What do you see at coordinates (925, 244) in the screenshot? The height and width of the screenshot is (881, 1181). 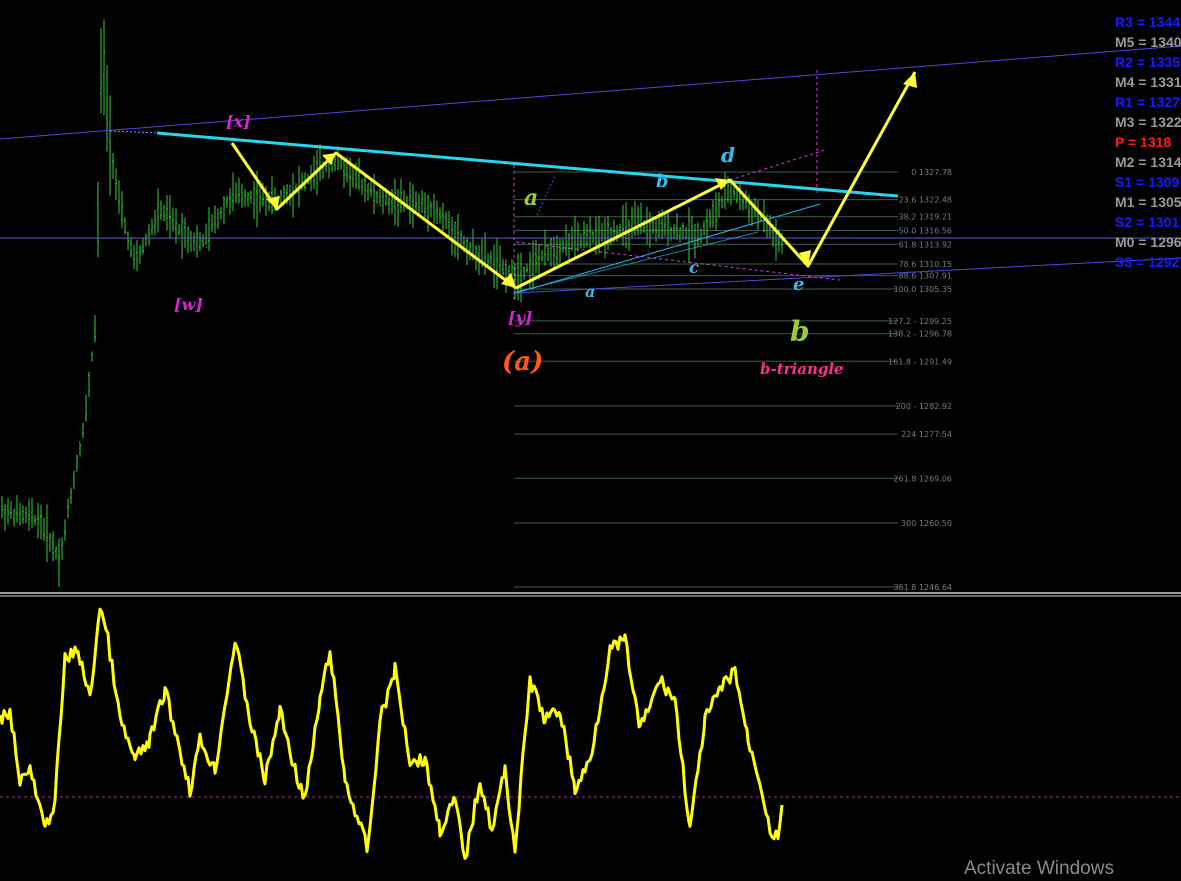 I see `fib-level-label: 61.8 1313.92` at bounding box center [925, 244].